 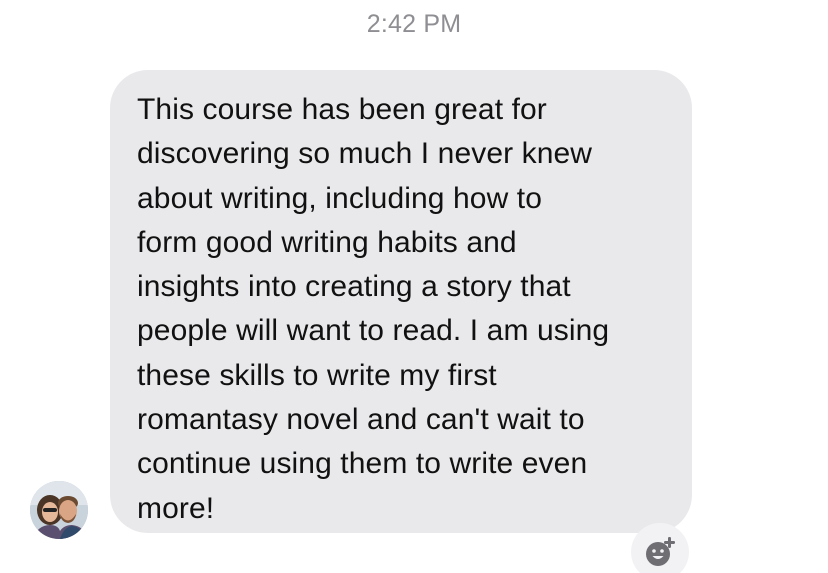 I want to click on add-reaction-button, so click(x=660, y=548).